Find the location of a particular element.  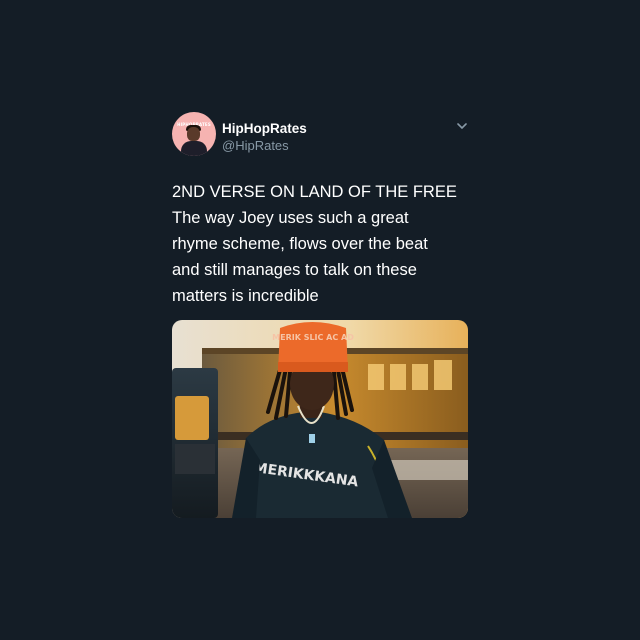

tweet-text-line: rhyme scheme, flows over the beat is located at coordinates (300, 244).